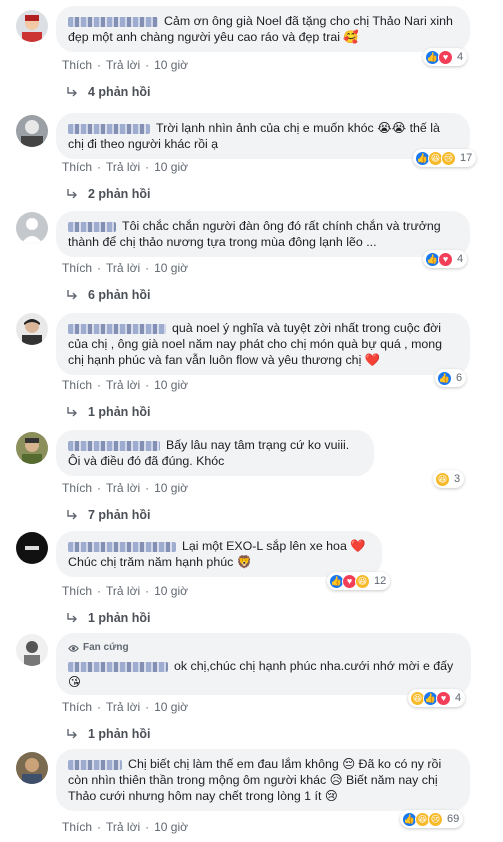 The height and width of the screenshot is (842, 503). What do you see at coordinates (263, 648) in the screenshot?
I see `badge-row: Fan cứng` at bounding box center [263, 648].